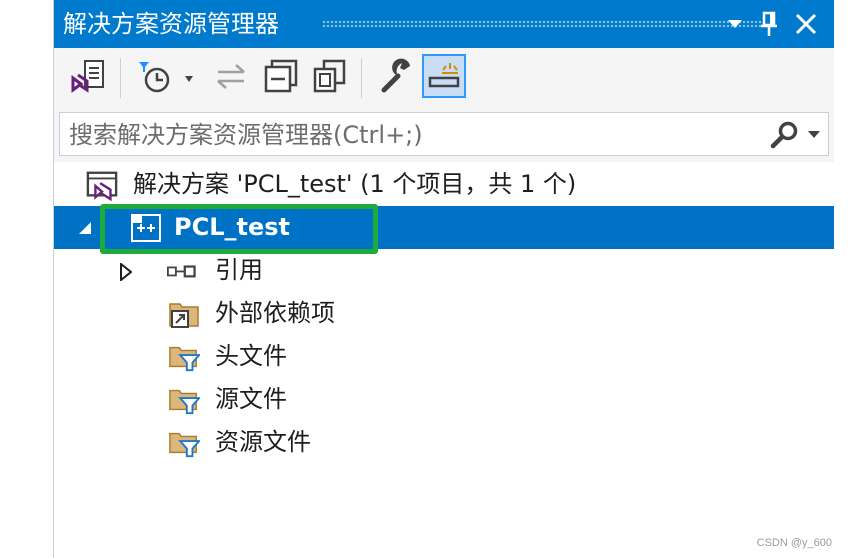 The height and width of the screenshot is (558, 848). I want to click on vs-solution-view-icon, so click(87, 76).